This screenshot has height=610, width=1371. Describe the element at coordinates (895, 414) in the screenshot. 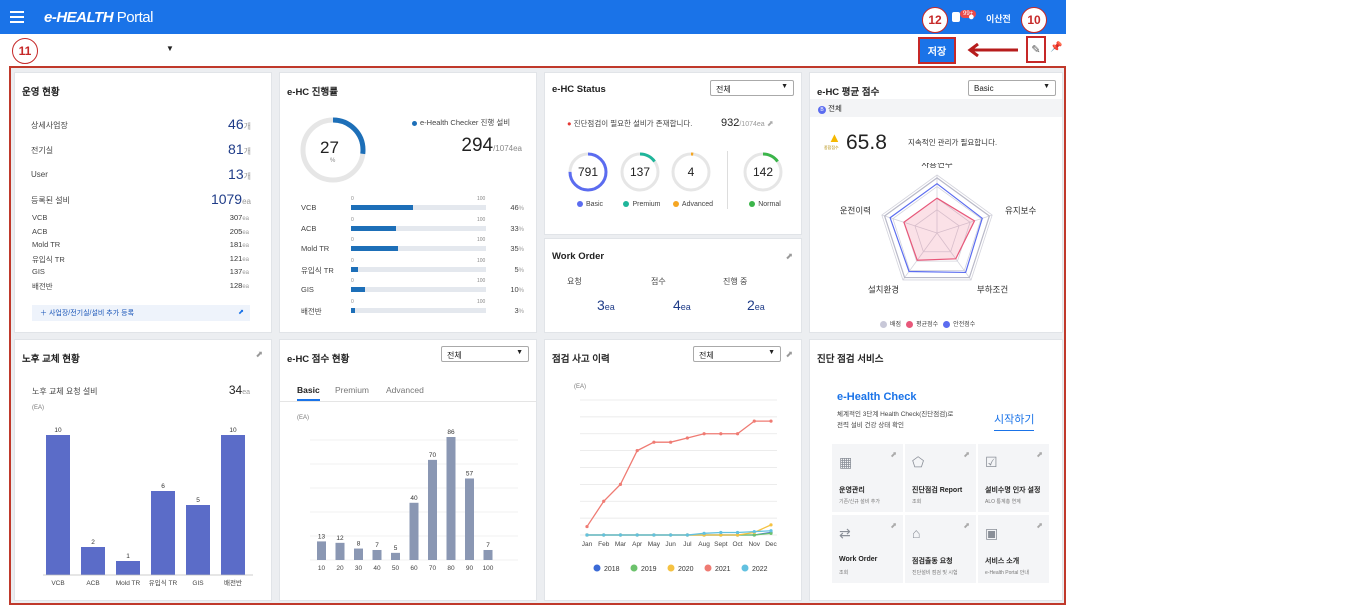

I see `service-desc: 체계적인 3단계 Health Check(진단점검)로` at that location.